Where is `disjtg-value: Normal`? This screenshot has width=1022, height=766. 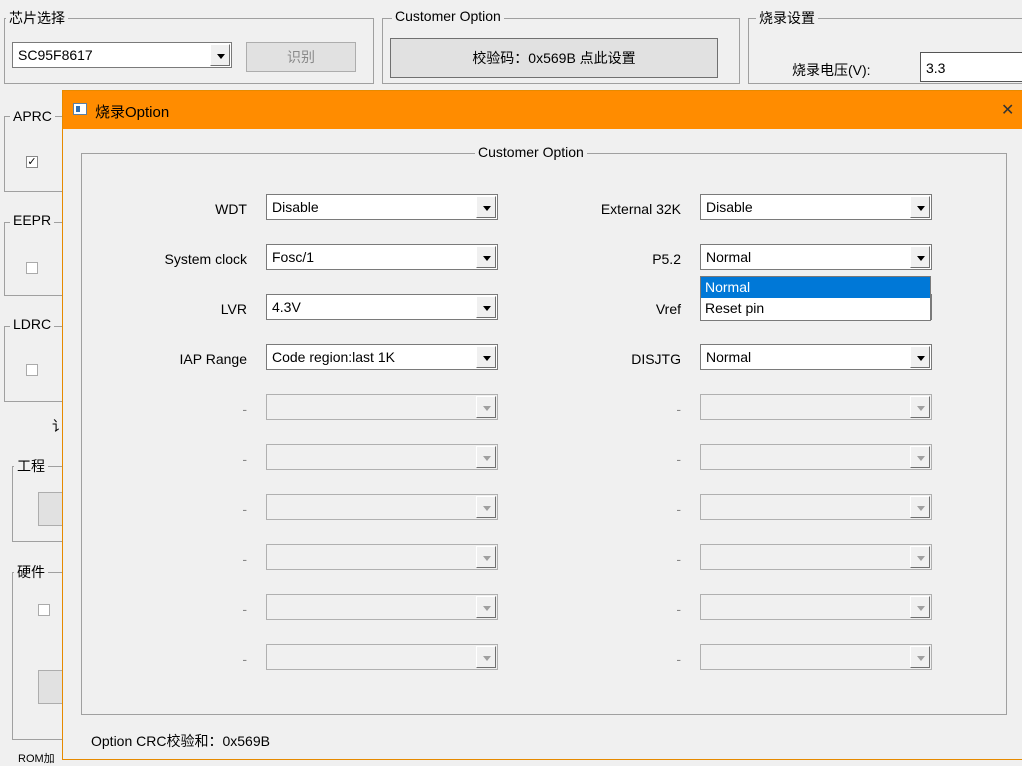
disjtg-value: Normal is located at coordinates (729, 357).